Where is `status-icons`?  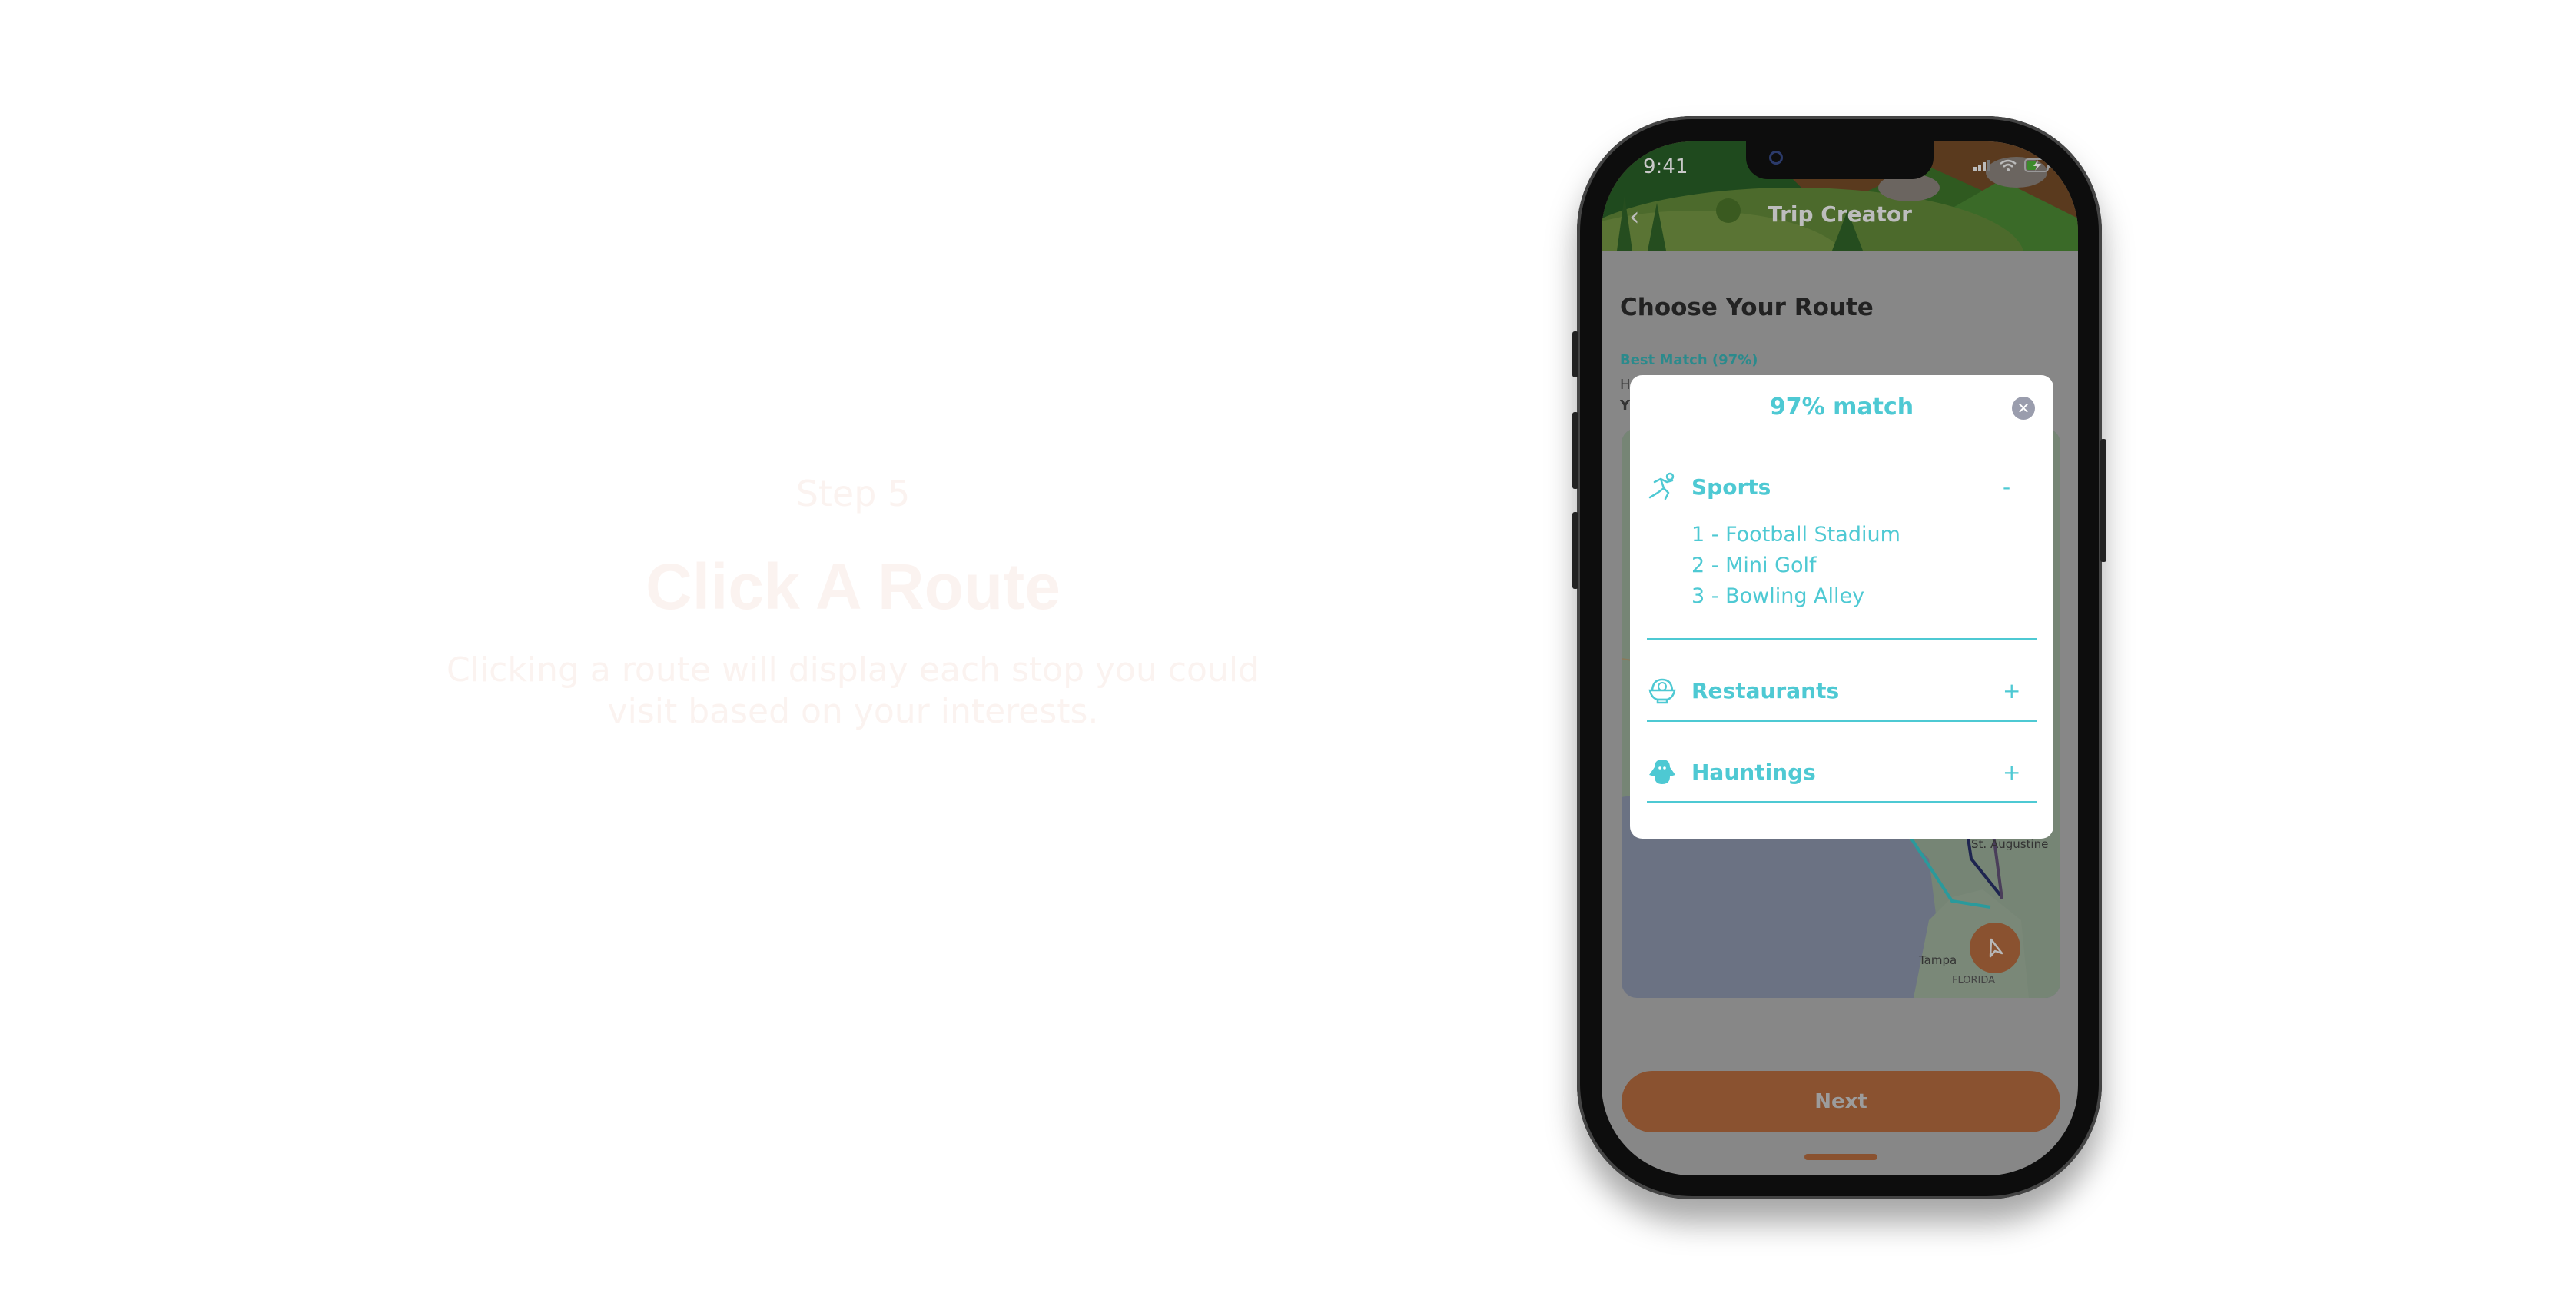 status-icons is located at coordinates (2012, 165).